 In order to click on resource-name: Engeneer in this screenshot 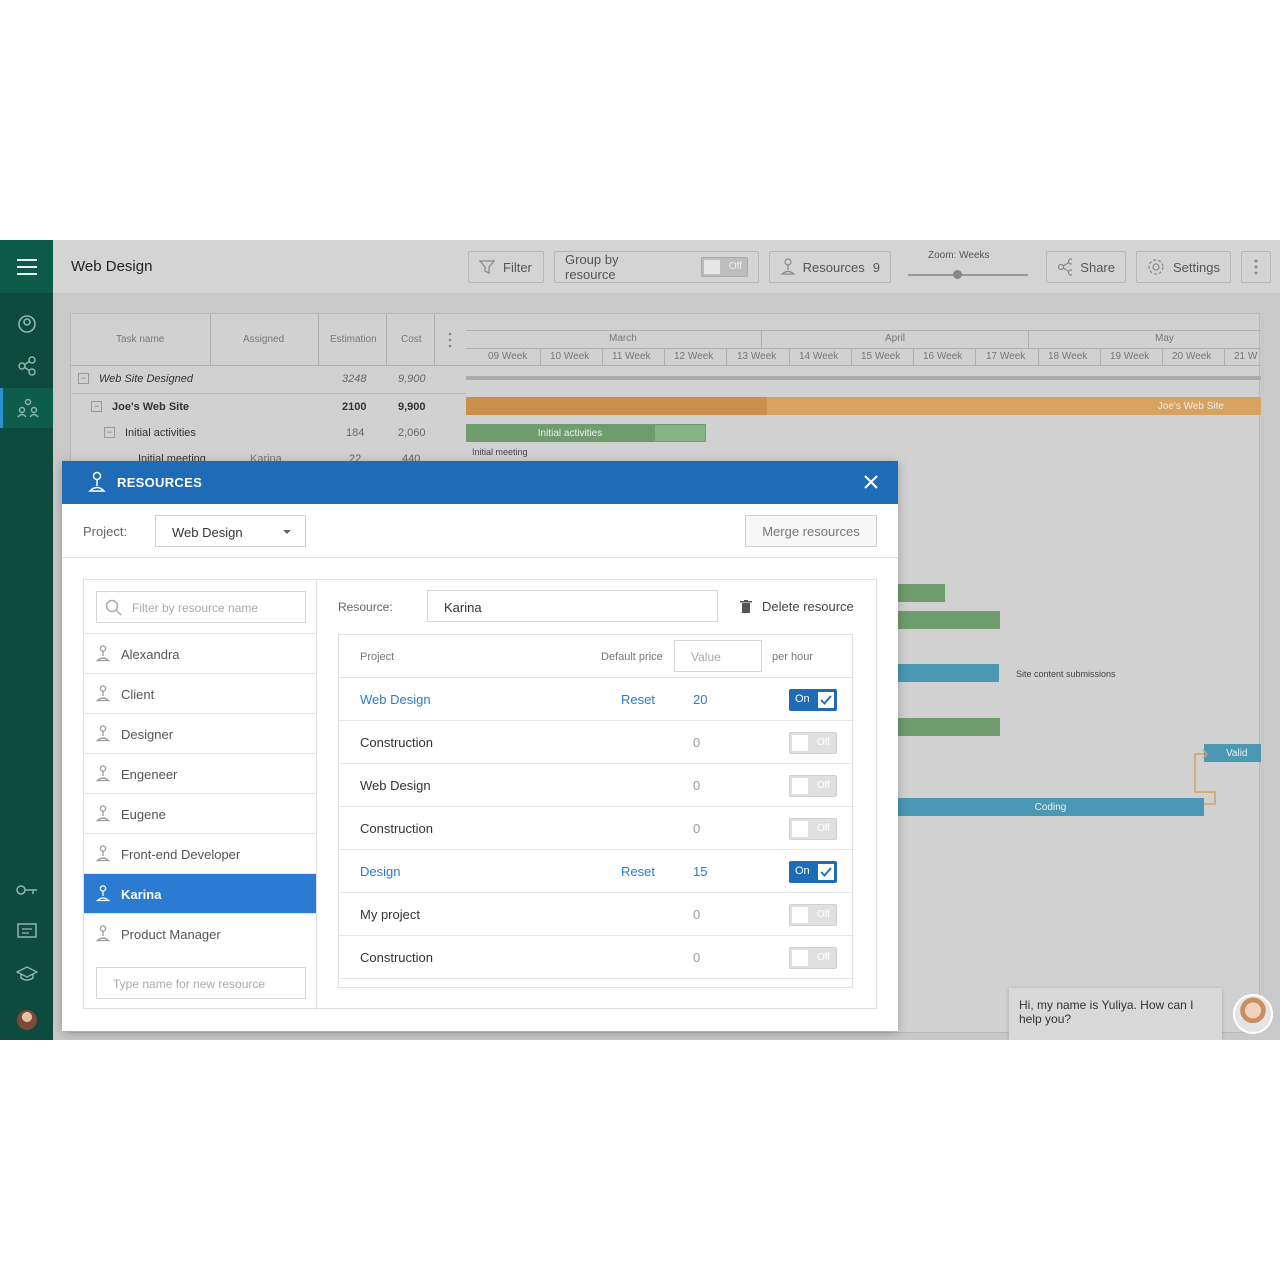, I will do `click(149, 774)`.